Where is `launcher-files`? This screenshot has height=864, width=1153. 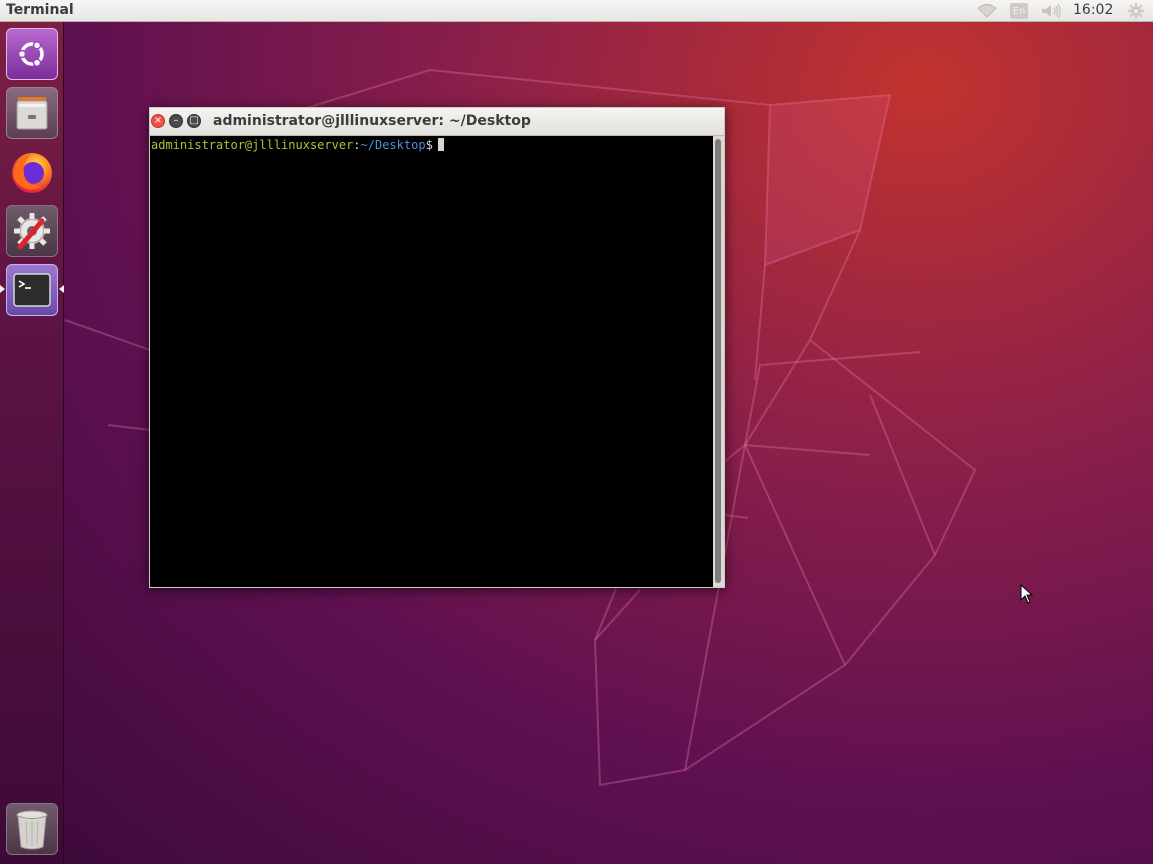
launcher-files is located at coordinates (32, 113).